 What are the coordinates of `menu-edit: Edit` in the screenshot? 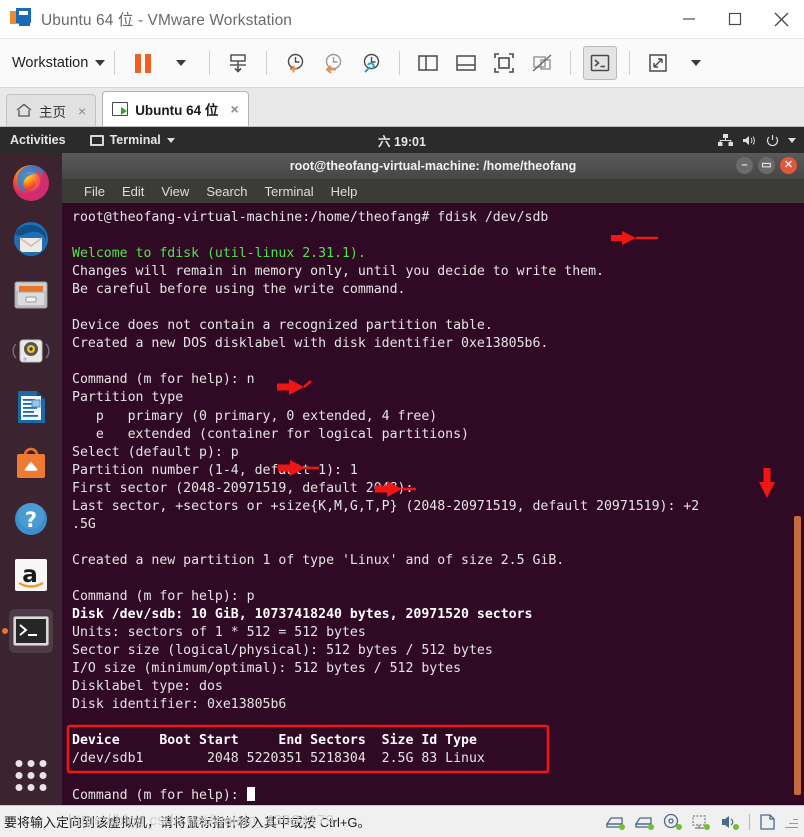 It's located at (133, 191).